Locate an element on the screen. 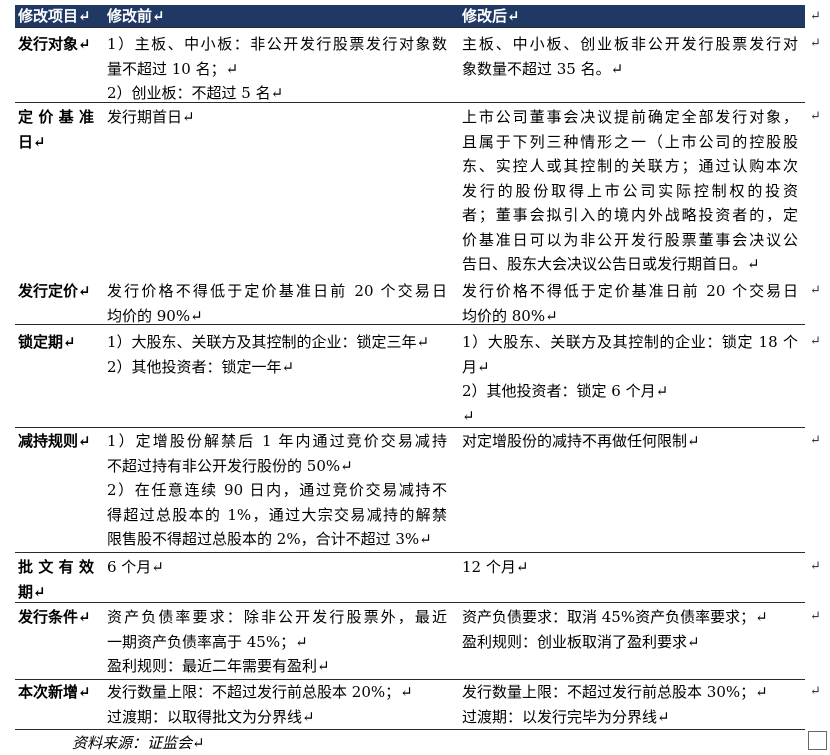 Image resolution: width=830 pixels, height=755 pixels. after-text-line: 资产负债要求：取消 45%资产负债率要求；↵ is located at coordinates (615, 617).